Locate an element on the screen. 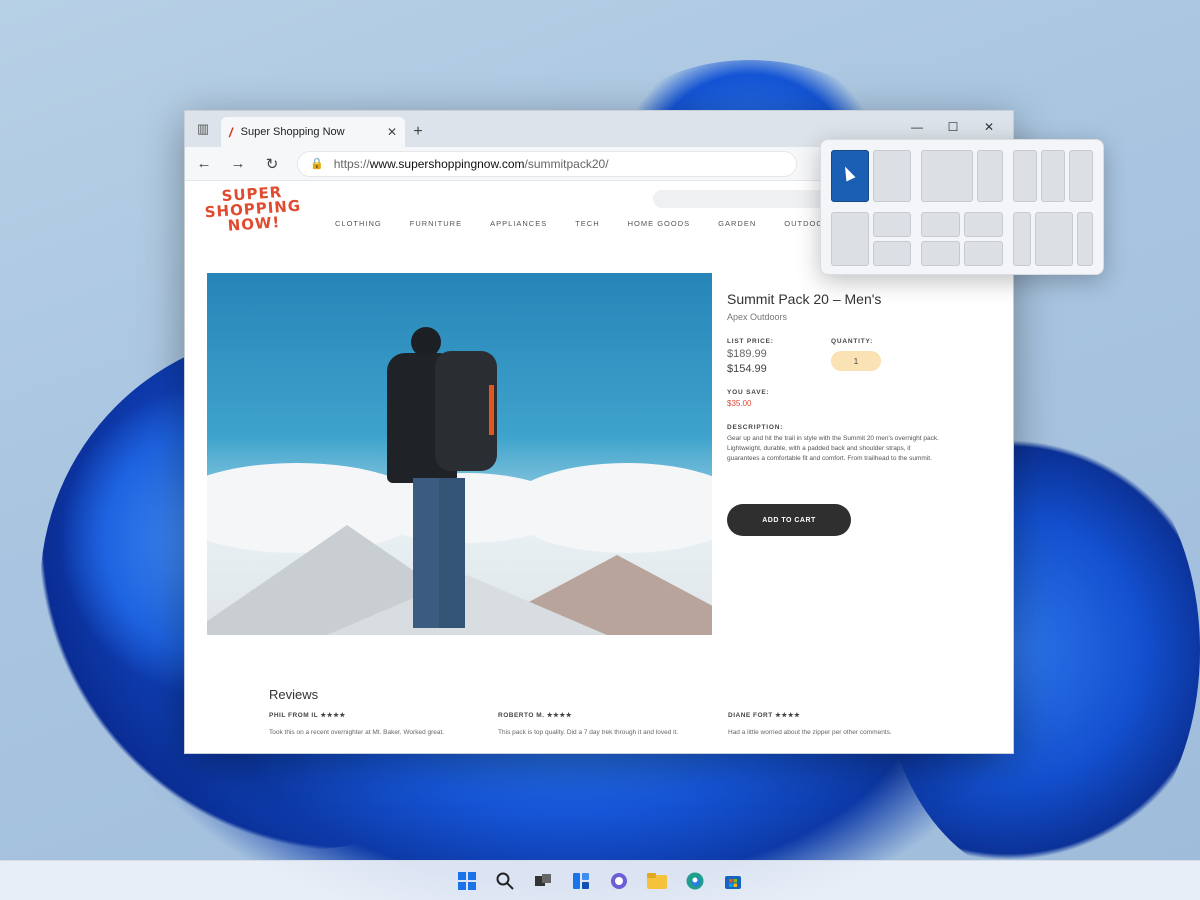 Image resolution: width=1200 pixels, height=900 pixels. you-save-label: YOU SAVE: is located at coordinates (748, 392).